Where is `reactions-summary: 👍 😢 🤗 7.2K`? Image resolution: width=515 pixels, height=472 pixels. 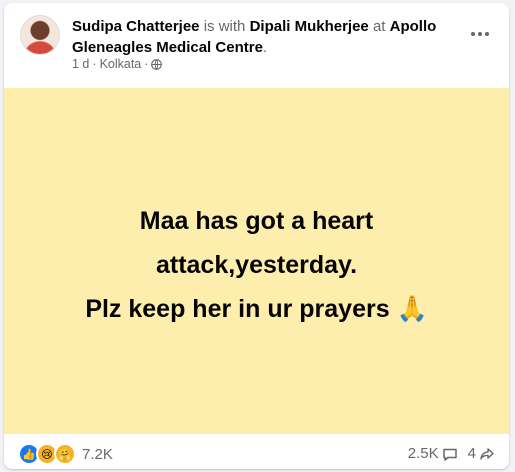 reactions-summary: 👍 😢 🤗 7.2K is located at coordinates (65, 454).